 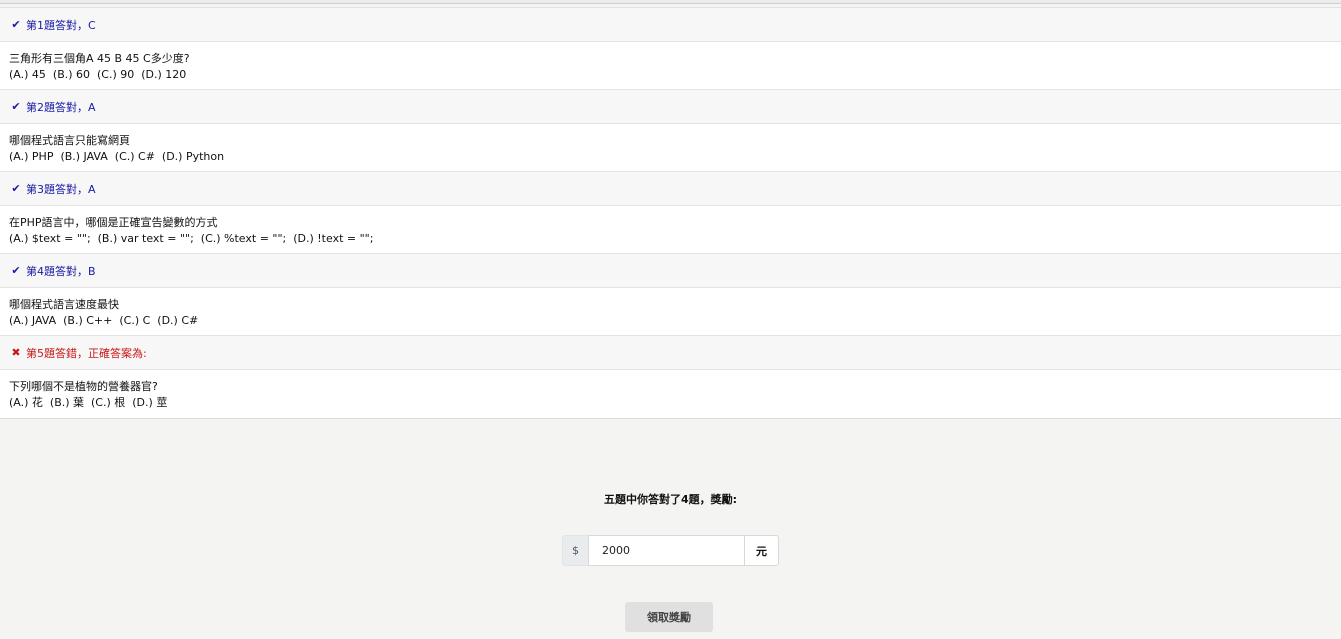 What do you see at coordinates (113, 222) in the screenshot?
I see `question-3-text: 在PHP語言中，哪個是正確宣告變數的方式` at bounding box center [113, 222].